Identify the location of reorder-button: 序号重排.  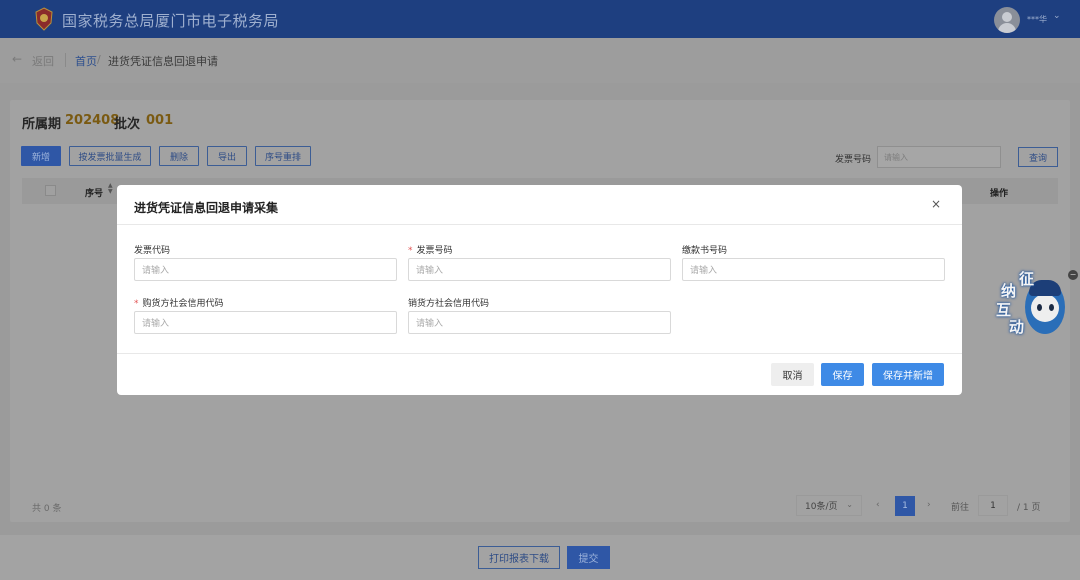
(283, 156).